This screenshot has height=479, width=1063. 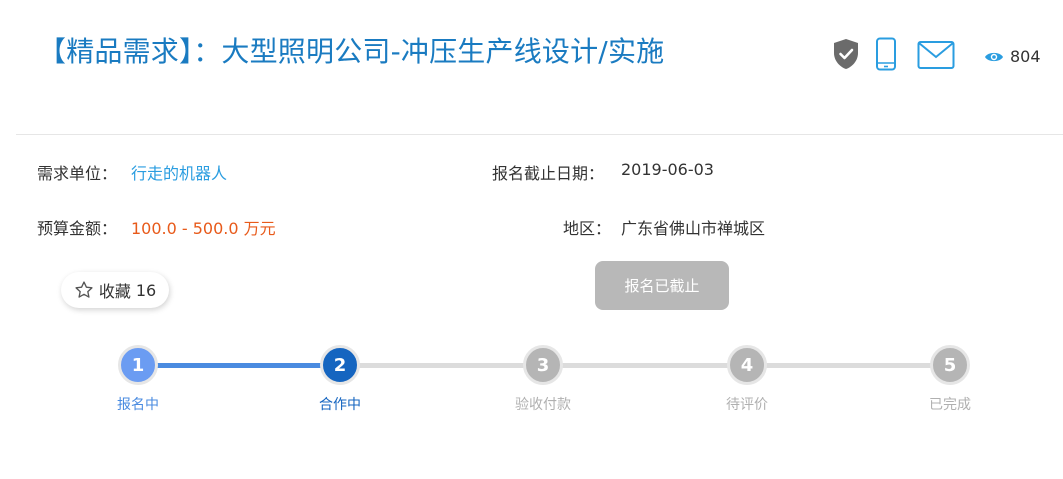 I want to click on org-label: 需求单位：, so click(x=77, y=173).